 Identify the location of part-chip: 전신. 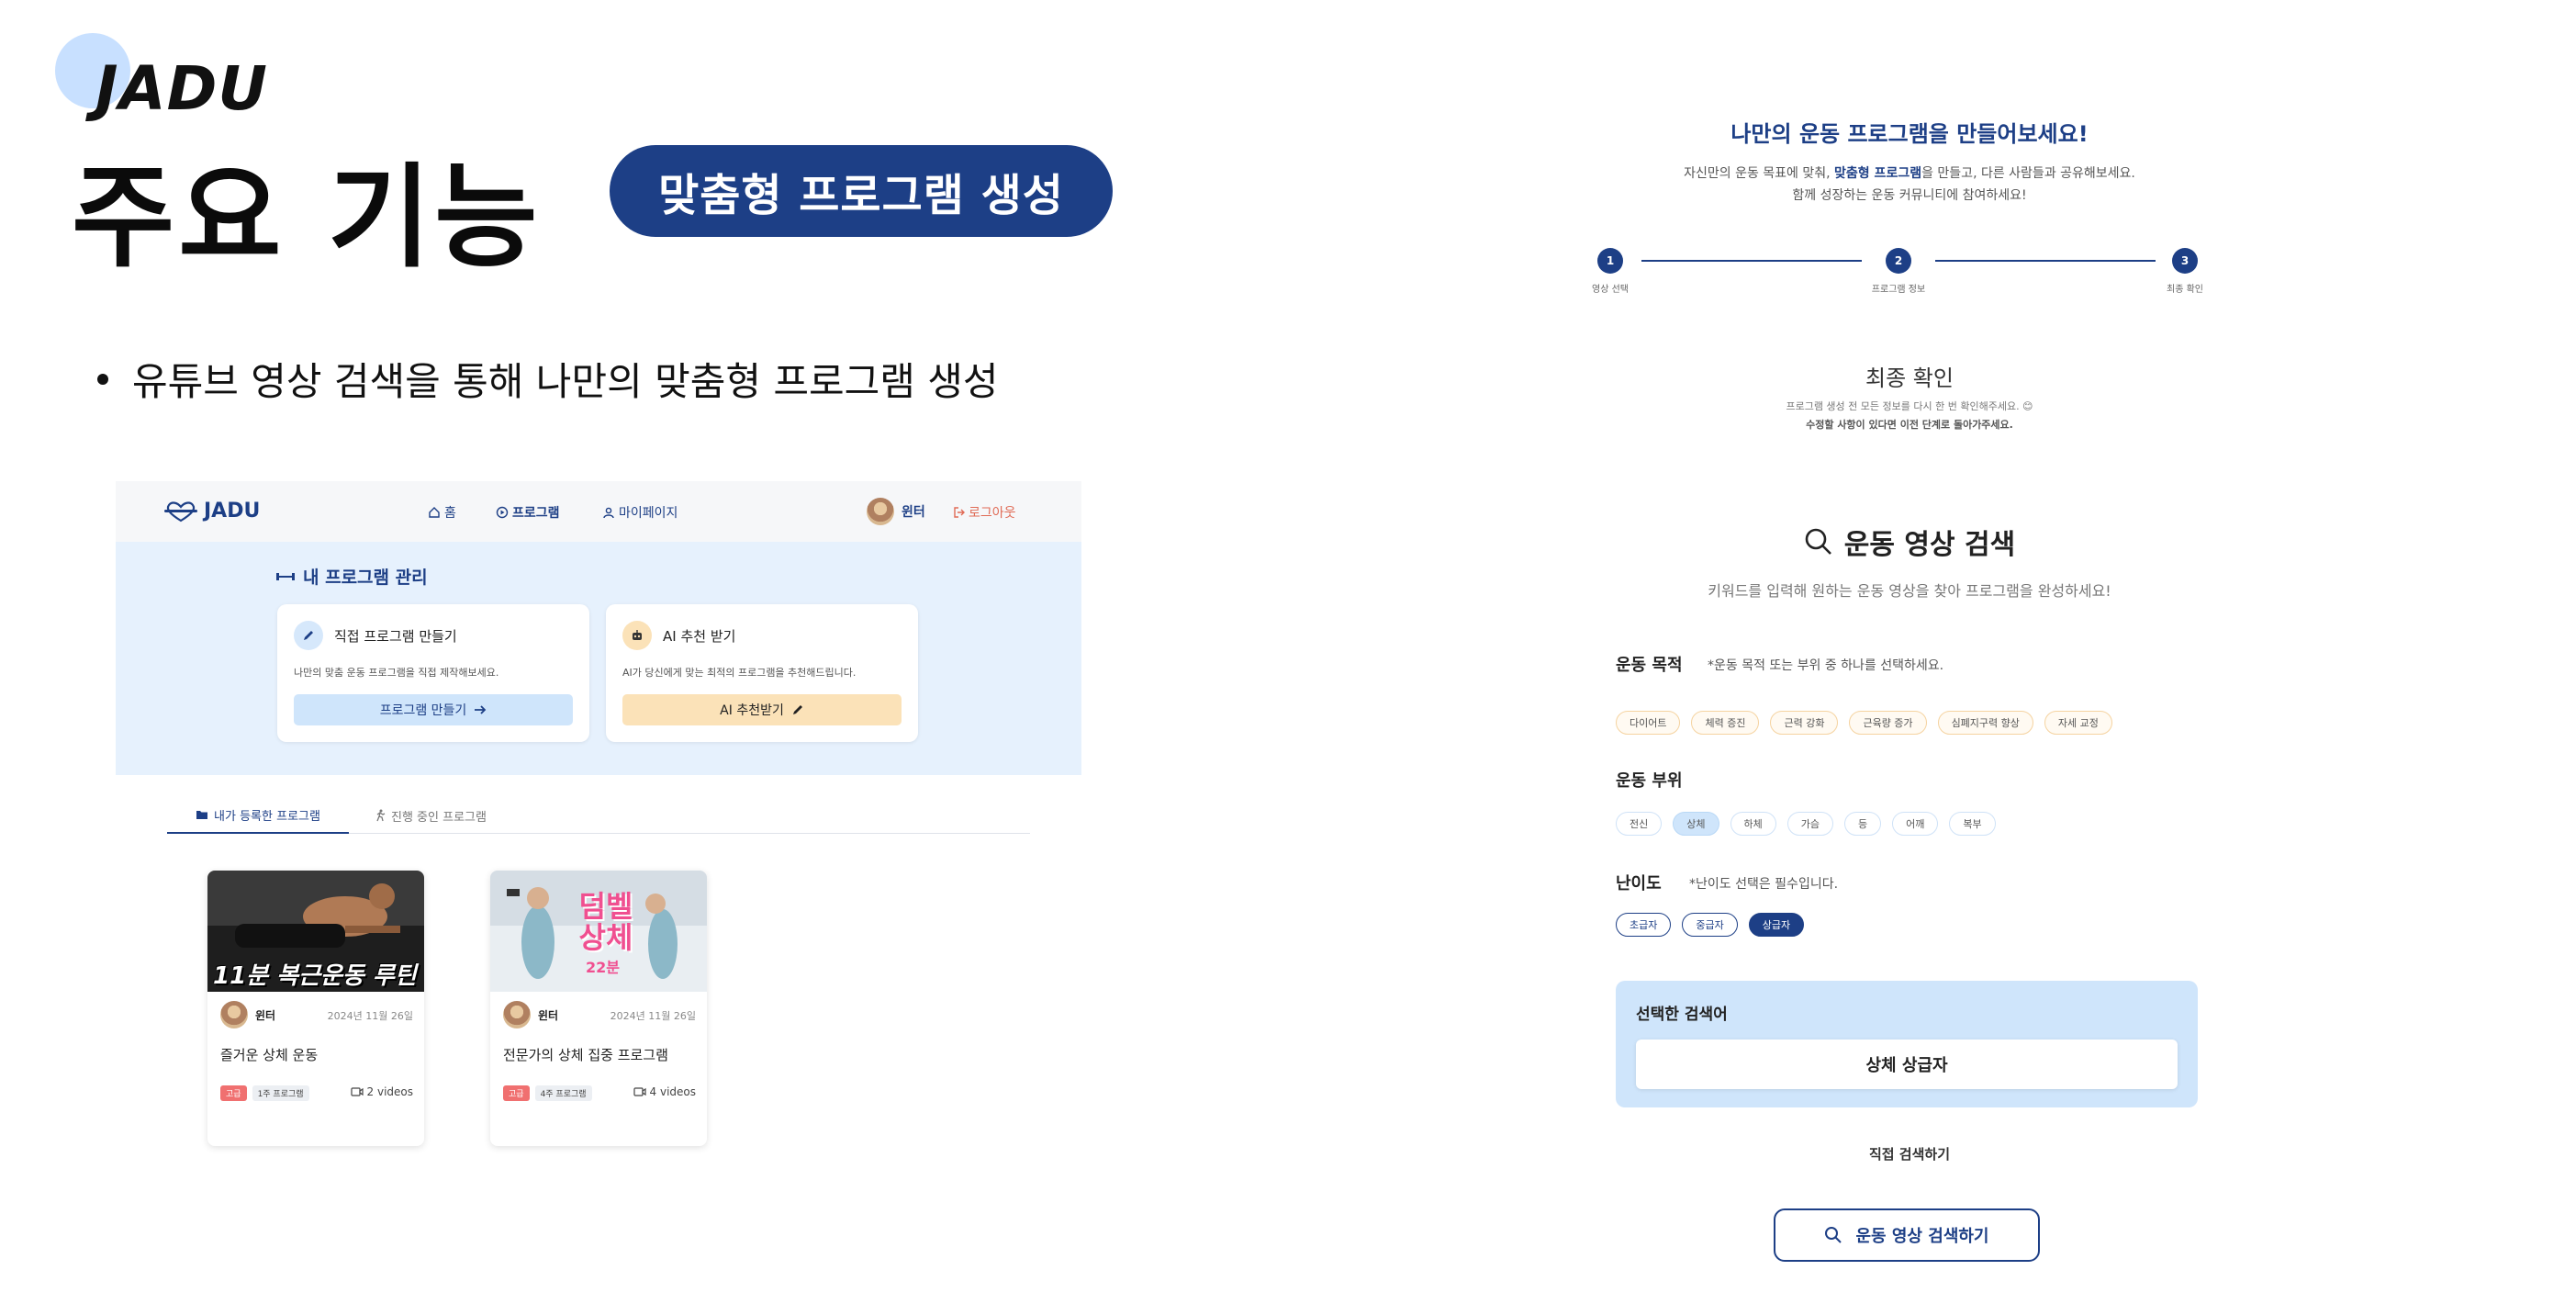
(1639, 824).